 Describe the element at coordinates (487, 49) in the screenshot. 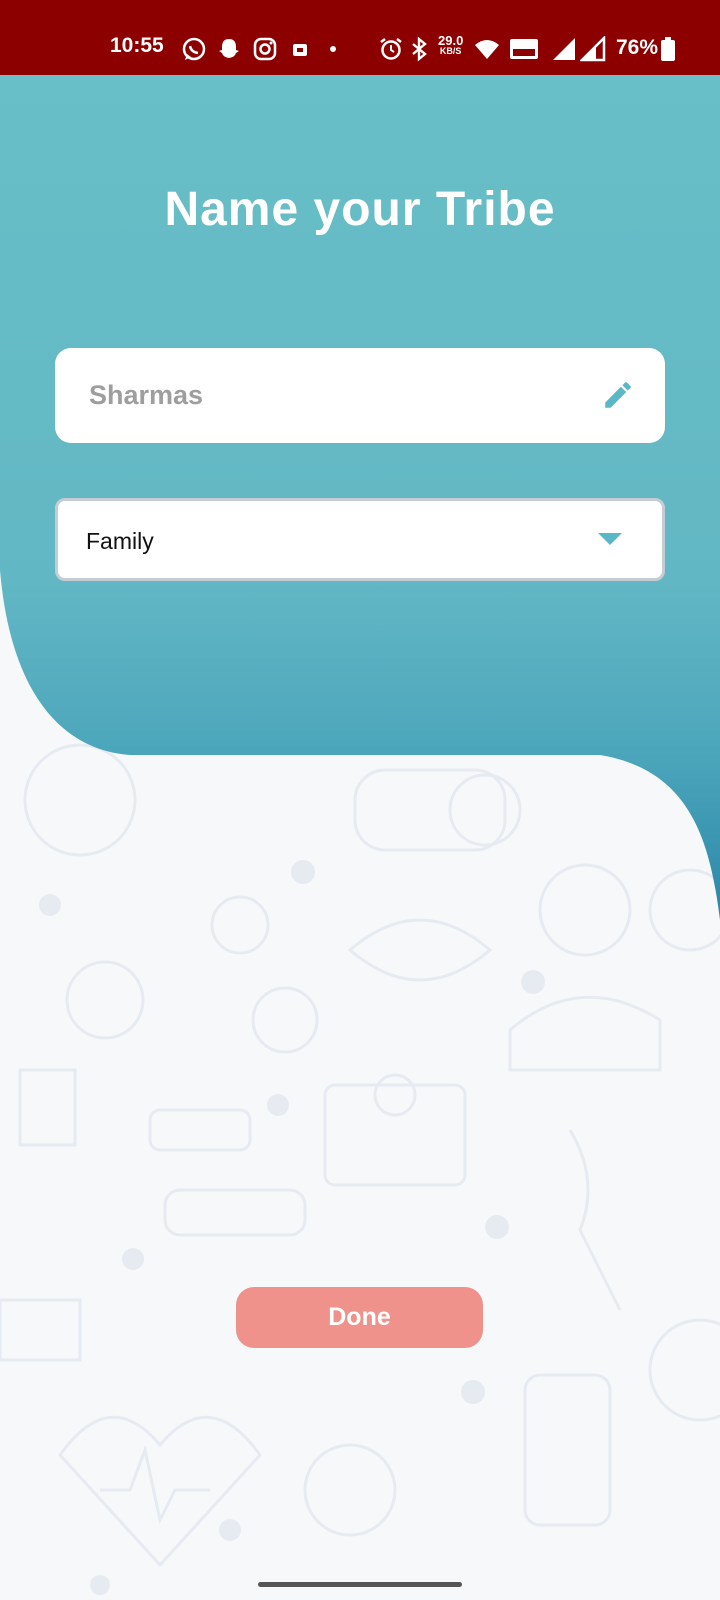

I see `wifi-icon` at that location.